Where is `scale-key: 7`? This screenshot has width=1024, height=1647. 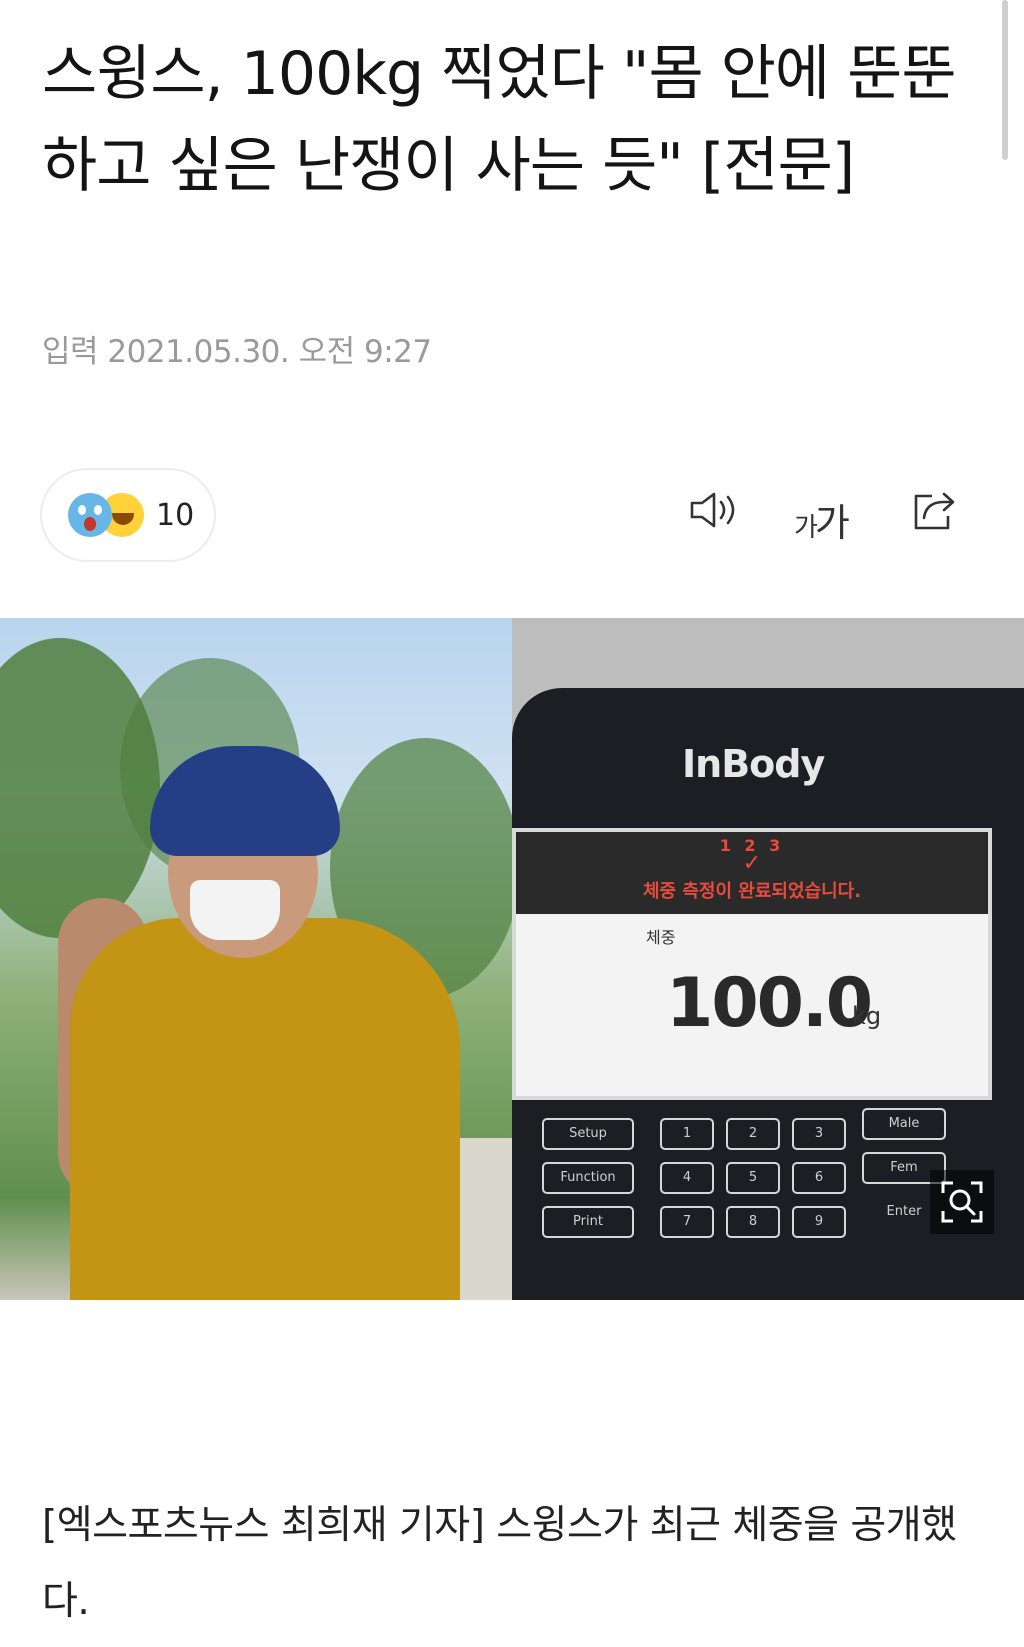
scale-key: 7 is located at coordinates (687, 1222).